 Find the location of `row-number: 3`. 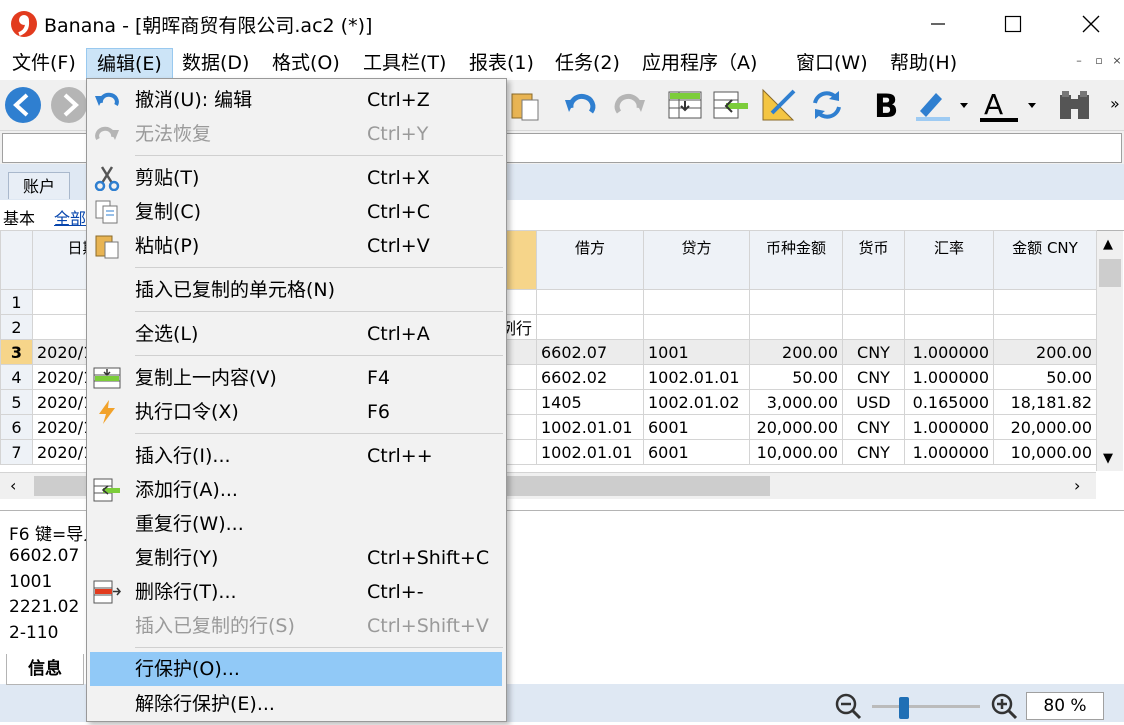

row-number: 3 is located at coordinates (16, 352).